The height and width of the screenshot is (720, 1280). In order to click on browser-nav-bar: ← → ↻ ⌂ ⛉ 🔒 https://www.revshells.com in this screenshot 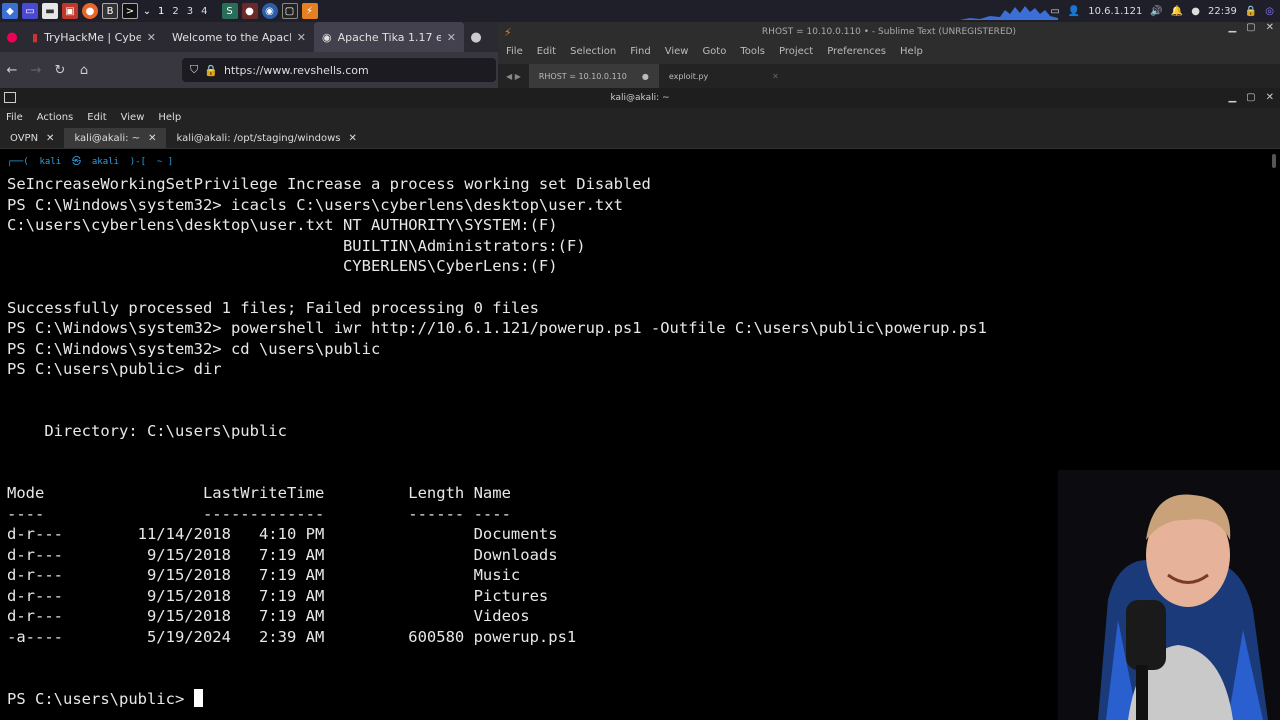, I will do `click(250, 70)`.